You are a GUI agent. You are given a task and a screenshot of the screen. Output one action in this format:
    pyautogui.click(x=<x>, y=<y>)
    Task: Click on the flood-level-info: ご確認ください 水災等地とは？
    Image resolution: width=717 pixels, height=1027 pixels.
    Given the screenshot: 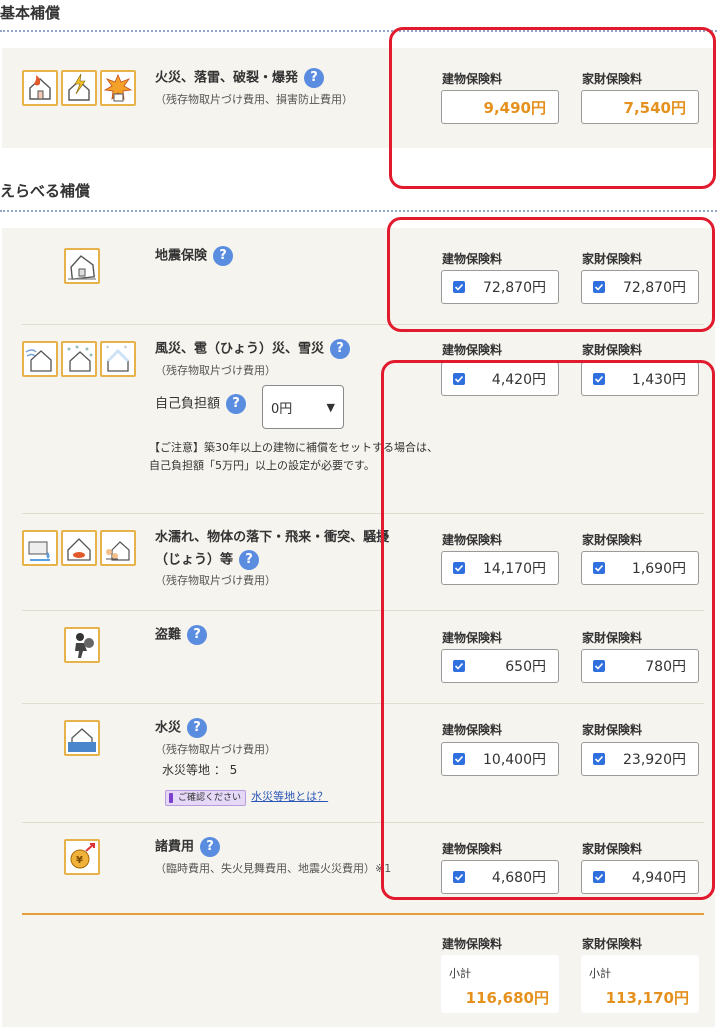 What is the action you would take?
    pyautogui.click(x=246, y=795)
    